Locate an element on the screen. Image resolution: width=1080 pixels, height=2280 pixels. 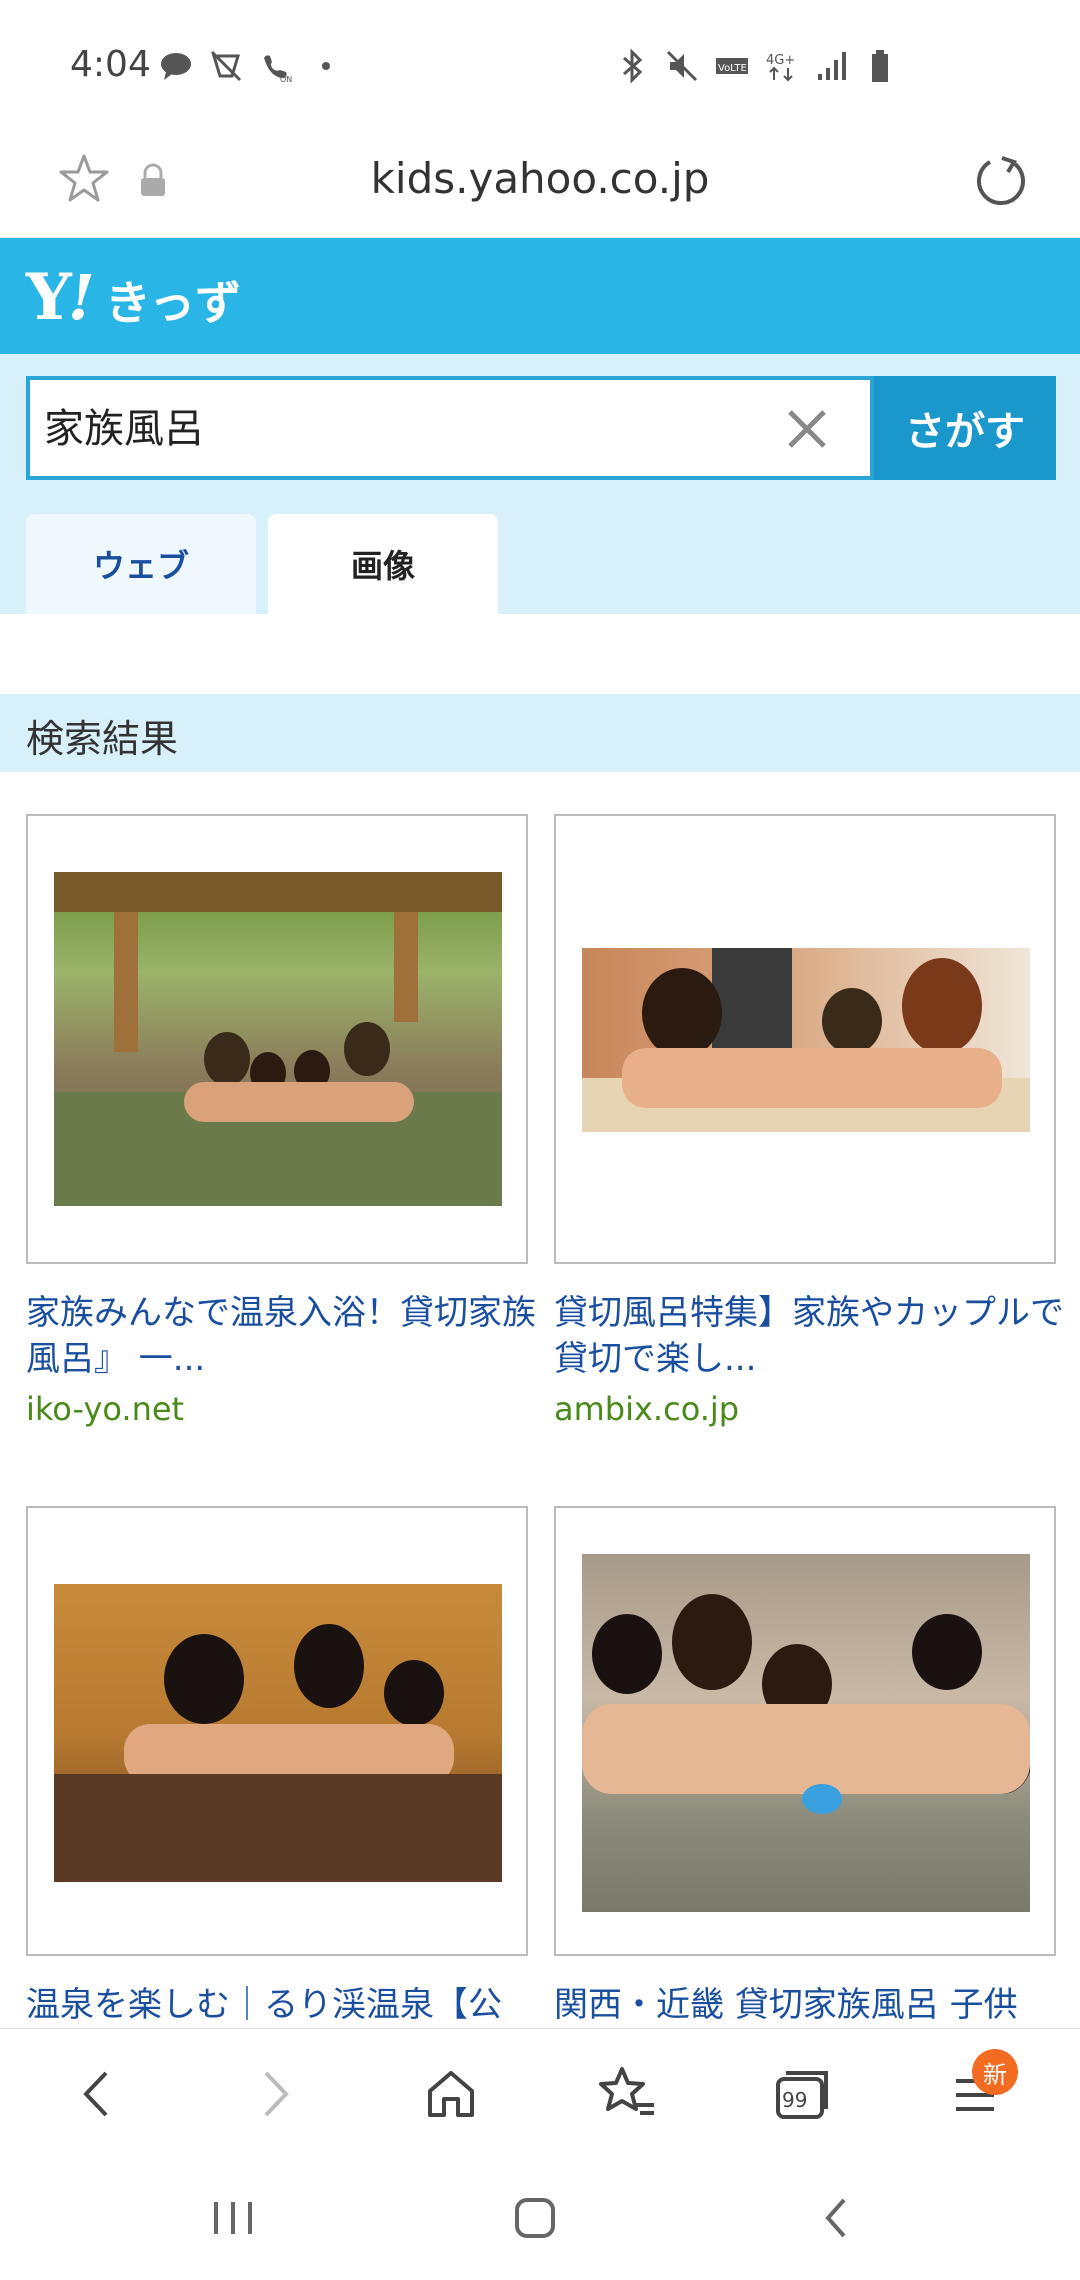
search-button: さがす is located at coordinates (965, 428).